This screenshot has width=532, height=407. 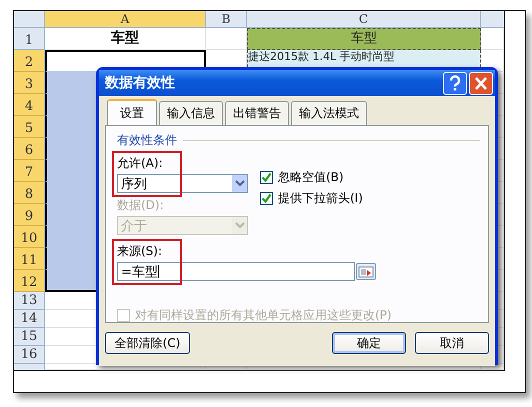 What do you see at coordinates (182, 183) in the screenshot?
I see `dropdown: 序列` at bounding box center [182, 183].